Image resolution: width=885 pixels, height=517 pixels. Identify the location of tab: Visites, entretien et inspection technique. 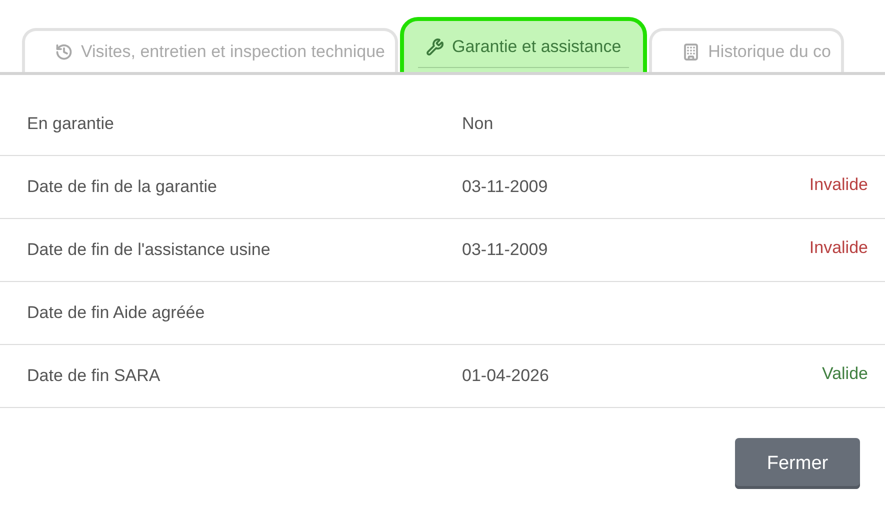
(210, 50).